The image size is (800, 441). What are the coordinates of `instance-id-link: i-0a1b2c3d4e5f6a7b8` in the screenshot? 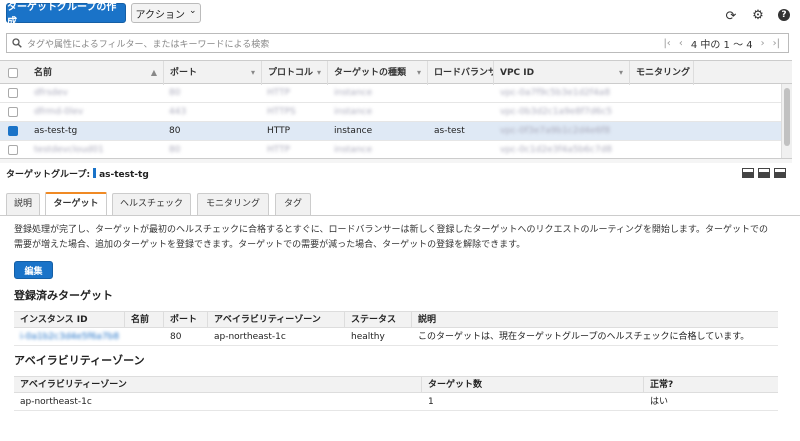 It's located at (69, 337).